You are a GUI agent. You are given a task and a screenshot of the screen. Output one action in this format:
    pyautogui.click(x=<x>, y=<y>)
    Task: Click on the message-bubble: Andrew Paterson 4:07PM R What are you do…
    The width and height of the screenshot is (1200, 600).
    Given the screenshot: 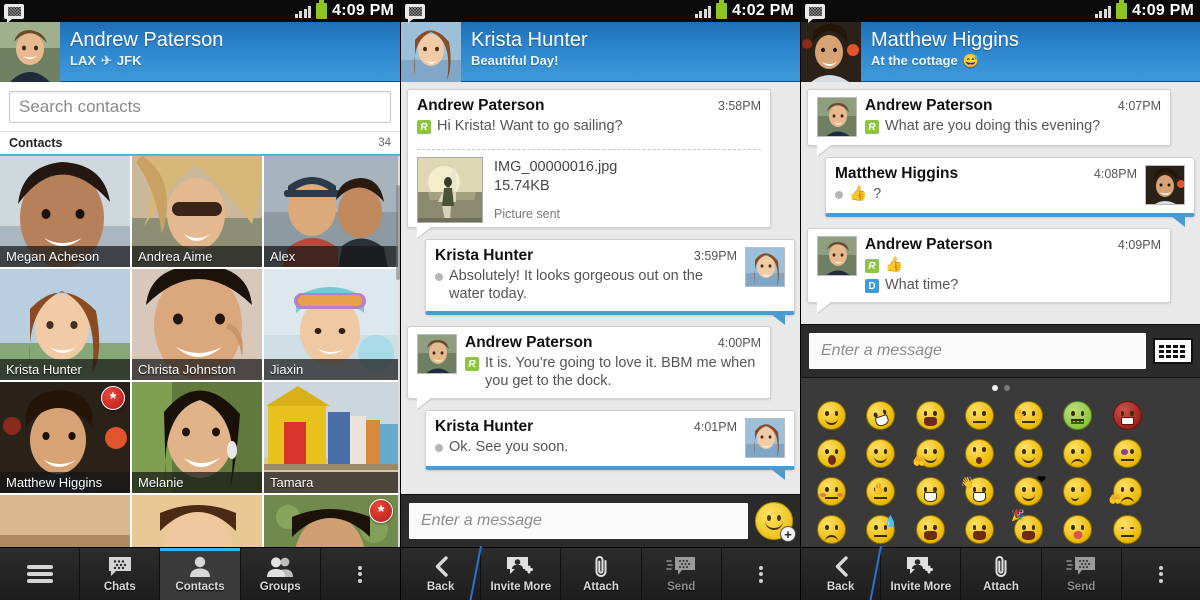 What is the action you would take?
    pyautogui.click(x=989, y=117)
    